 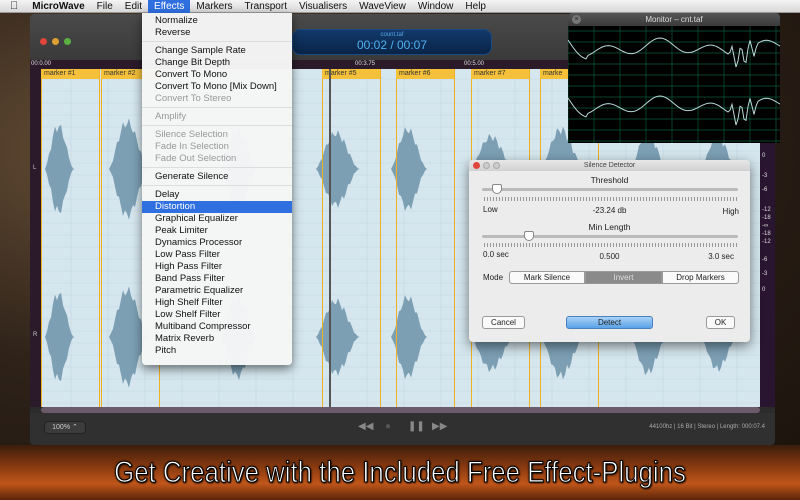 What do you see at coordinates (217, 195) in the screenshot?
I see `menu-item-delay: Delay` at bounding box center [217, 195].